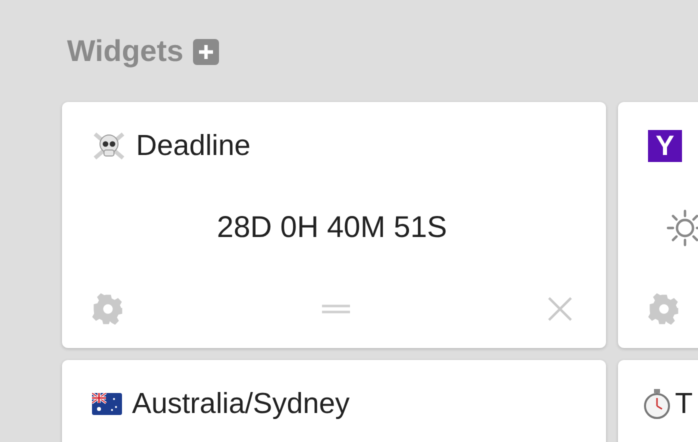 The height and width of the screenshot is (442, 698). Describe the element at coordinates (665, 146) in the screenshot. I see `logo-icon: Y` at that location.